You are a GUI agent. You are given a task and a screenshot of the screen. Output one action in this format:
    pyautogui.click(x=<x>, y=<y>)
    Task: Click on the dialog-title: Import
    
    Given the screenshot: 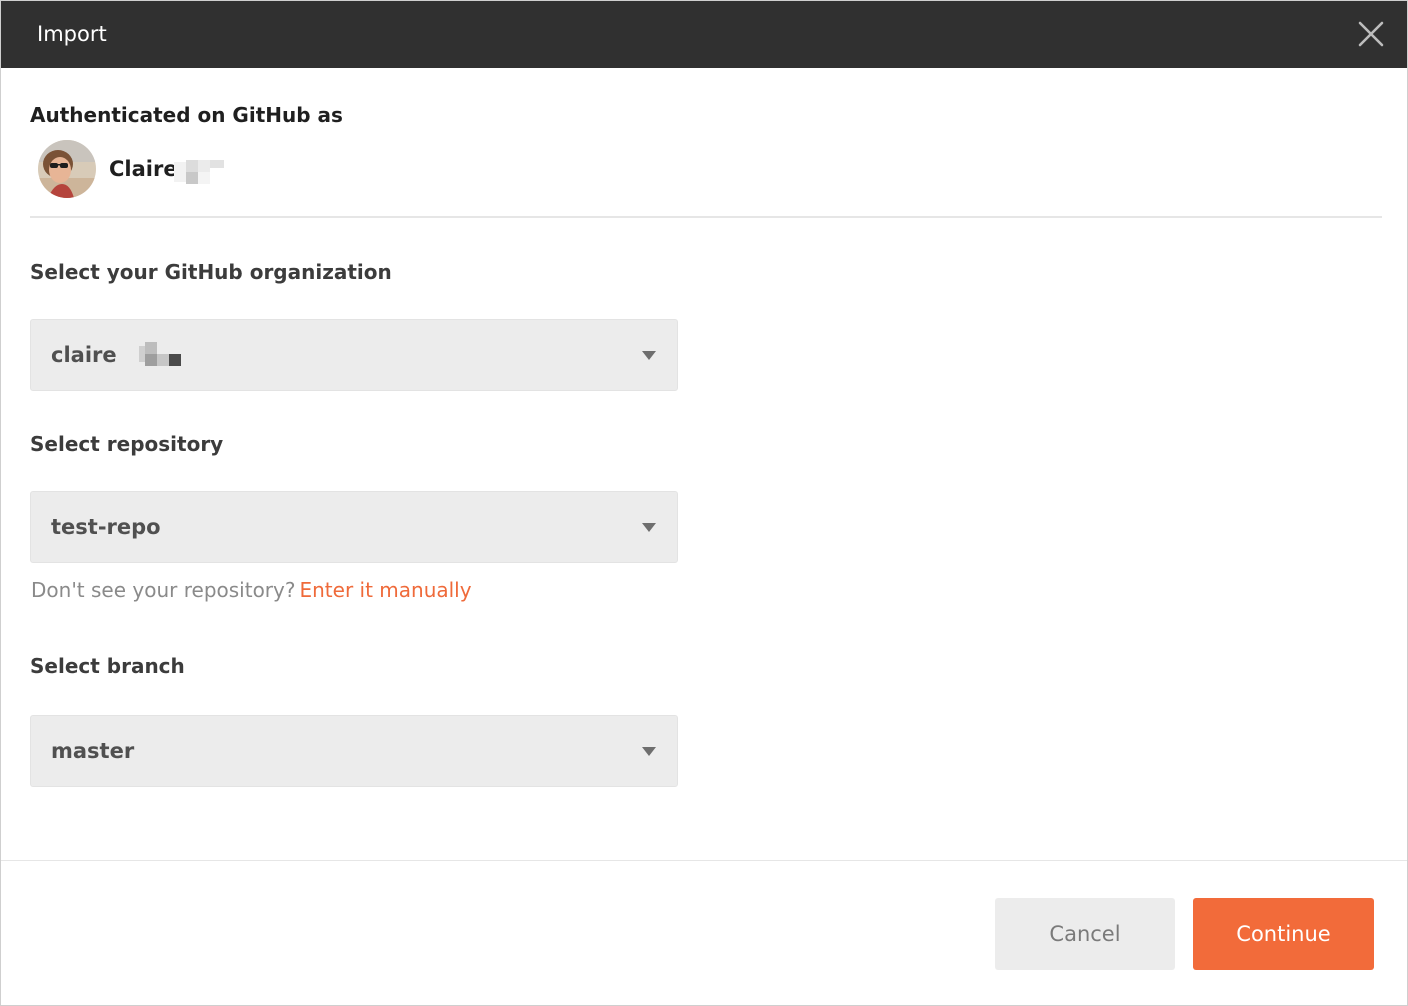 What is the action you would take?
    pyautogui.click(x=72, y=34)
    